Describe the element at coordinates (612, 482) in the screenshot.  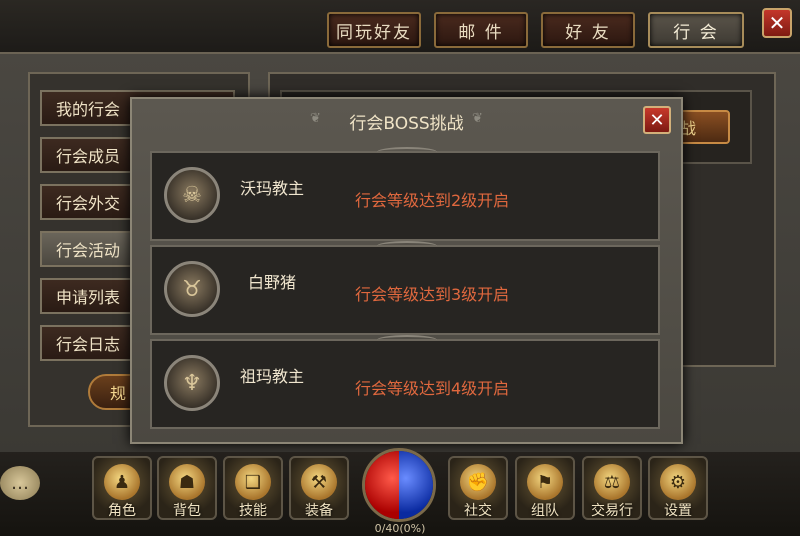
I see `trade-icon: ⚖` at that location.